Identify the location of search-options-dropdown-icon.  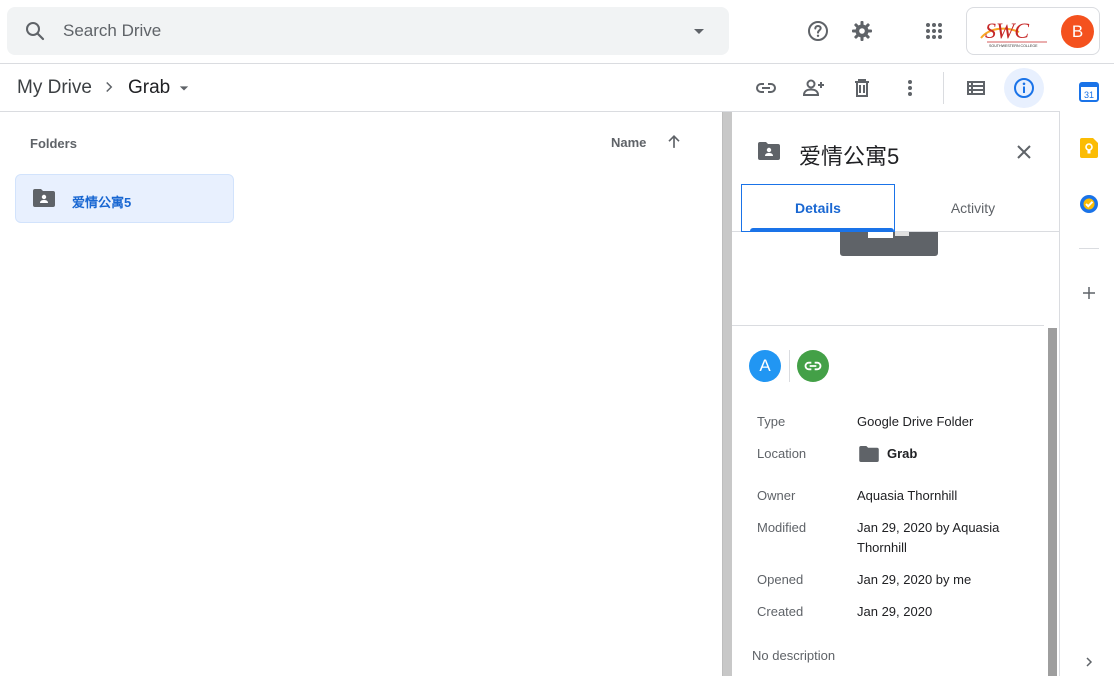
(699, 31).